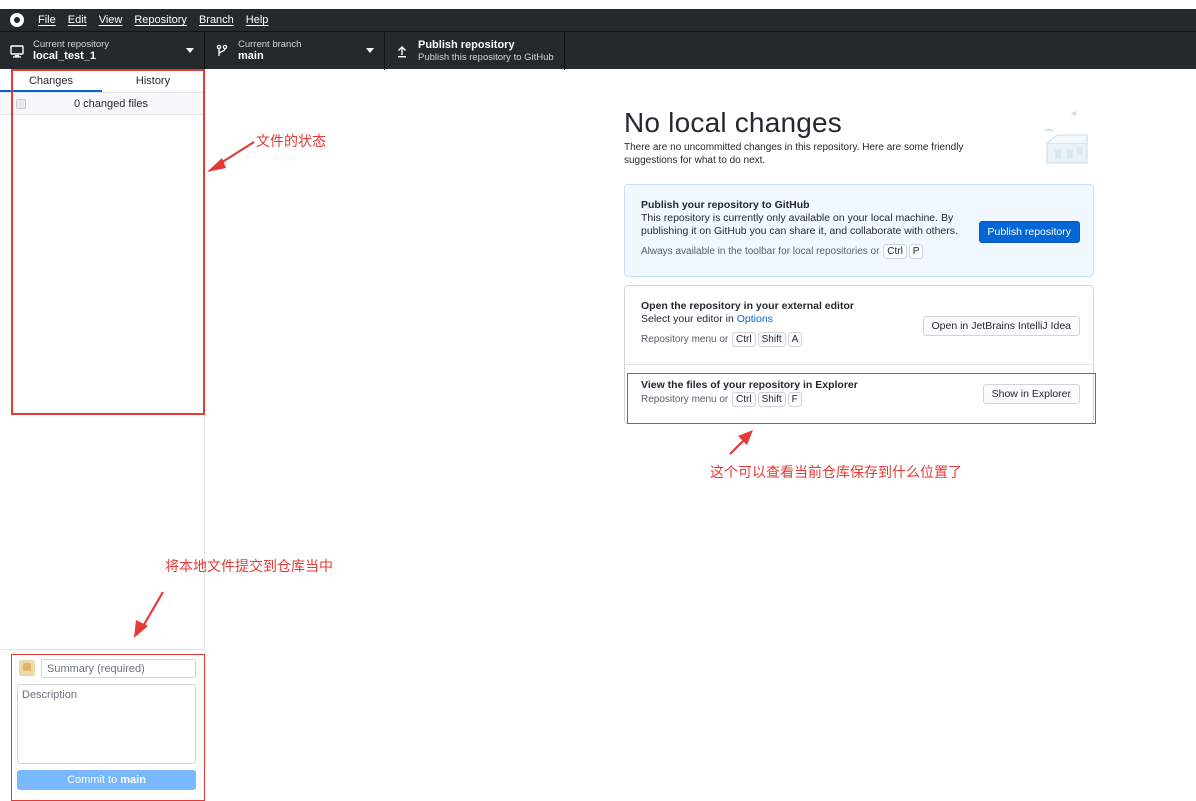 This screenshot has height=801, width=1196. Describe the element at coordinates (249, 567) in the screenshot. I see `commit-annotation: 将本地文件提交到仓库当中` at that location.